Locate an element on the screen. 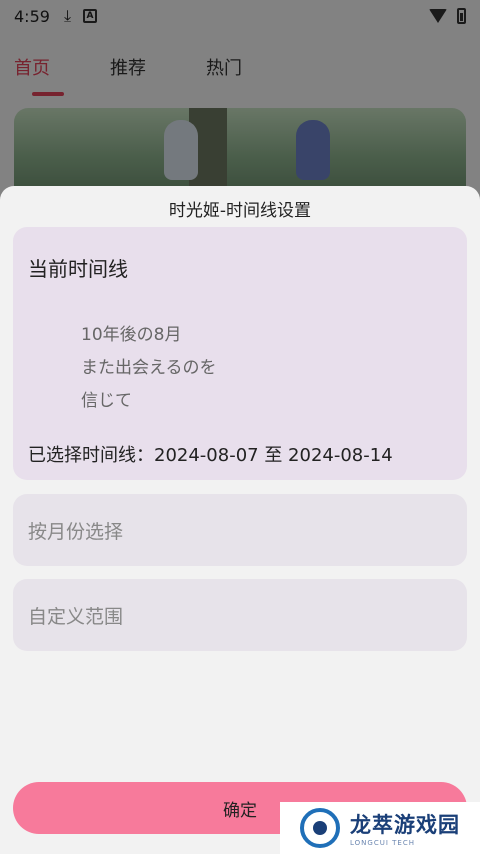 This screenshot has height=854, width=480. custom-range-label: 自定义范围 is located at coordinates (76, 617).